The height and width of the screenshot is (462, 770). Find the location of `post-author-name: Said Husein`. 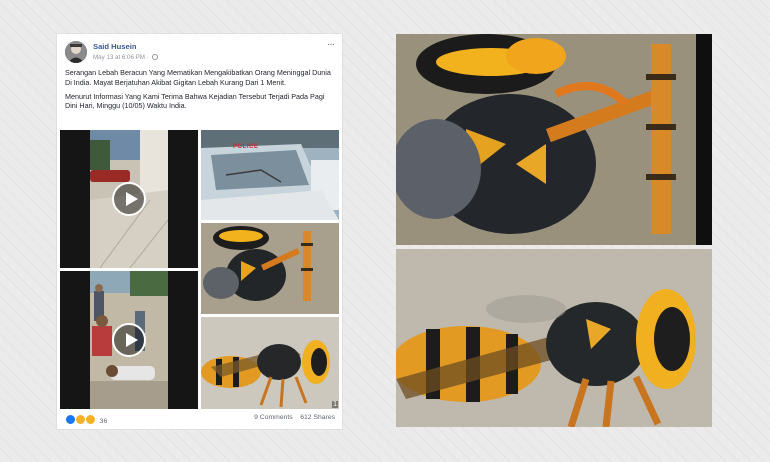

post-author-name: Said Husein is located at coordinates (114, 46).